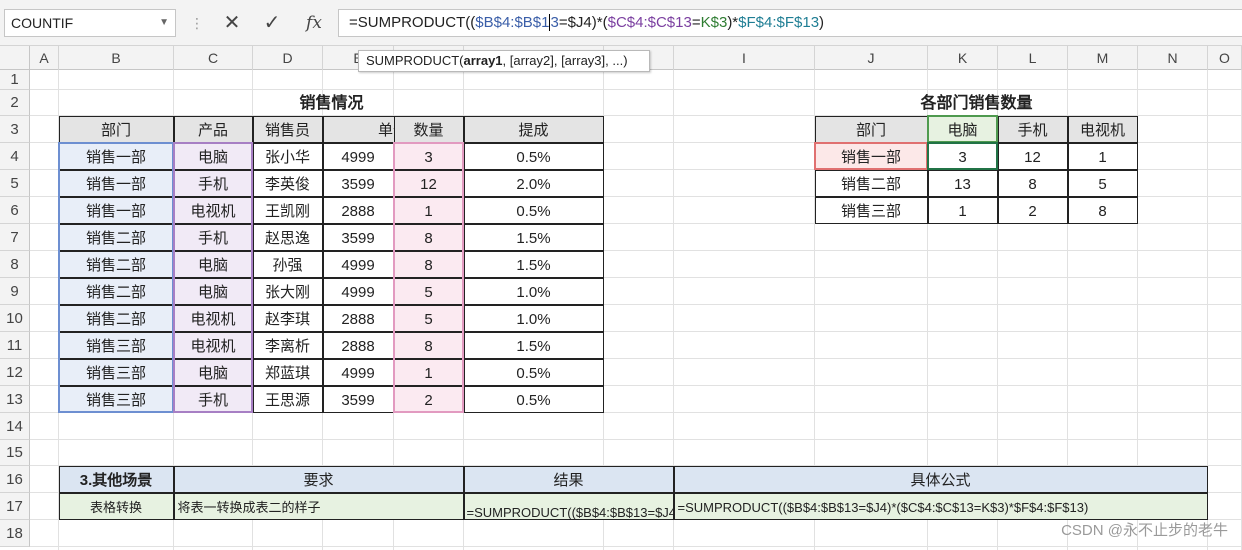  I want to click on scenario-table-cell: =SUMPRODUCT(($B$4:$B$13=$J4)*(, so click(568, 506).